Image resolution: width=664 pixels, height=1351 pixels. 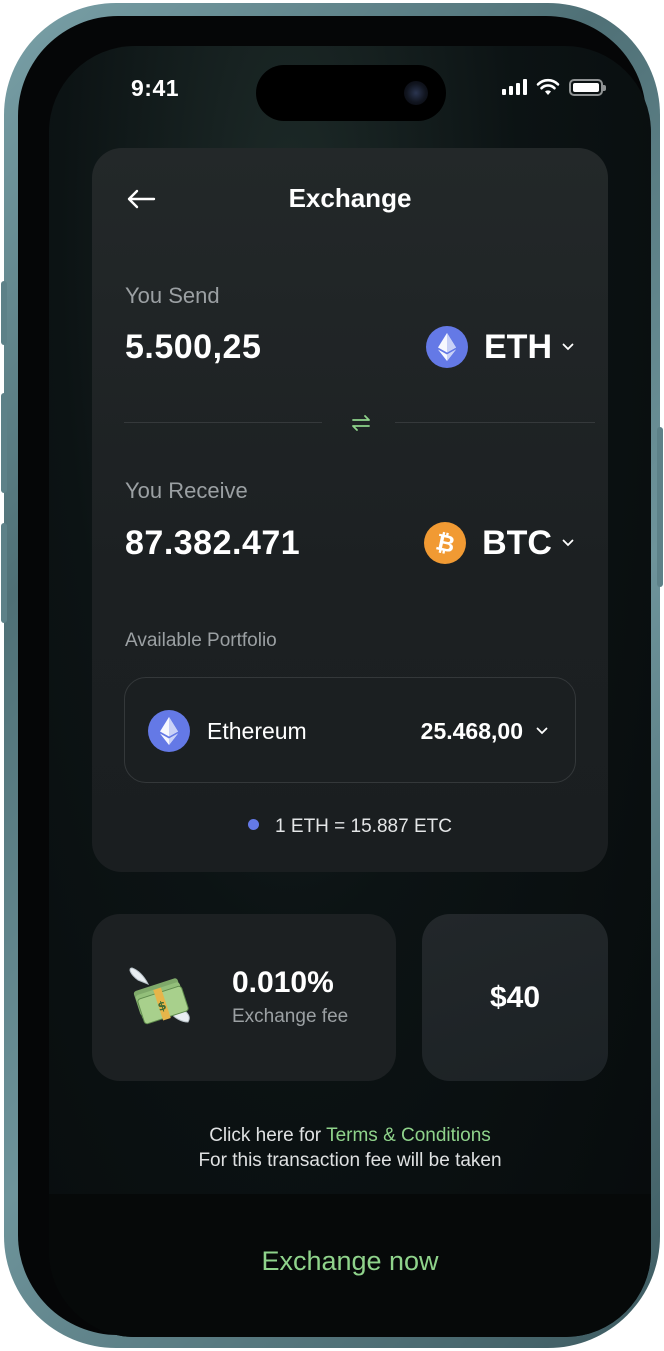 What do you see at coordinates (159, 996) in the screenshot?
I see `money-wings-icon: $` at bounding box center [159, 996].